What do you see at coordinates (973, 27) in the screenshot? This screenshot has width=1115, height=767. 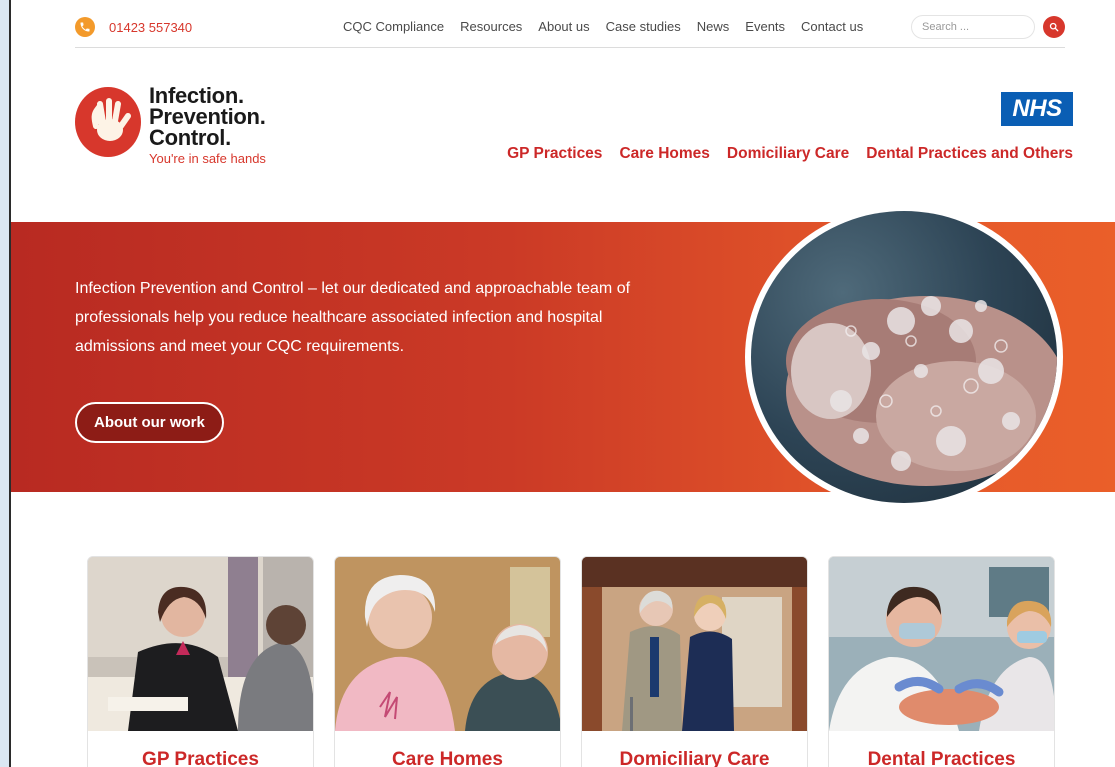 I see `search-input` at bounding box center [973, 27].